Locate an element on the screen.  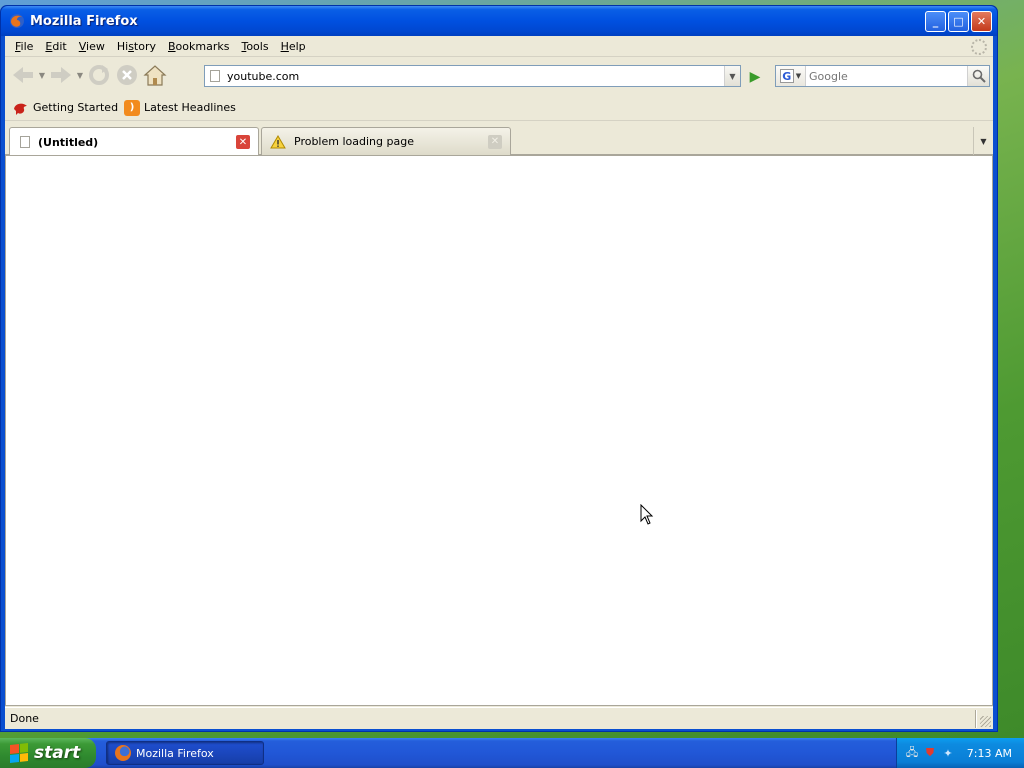
reload-icon is located at coordinates (99, 75).